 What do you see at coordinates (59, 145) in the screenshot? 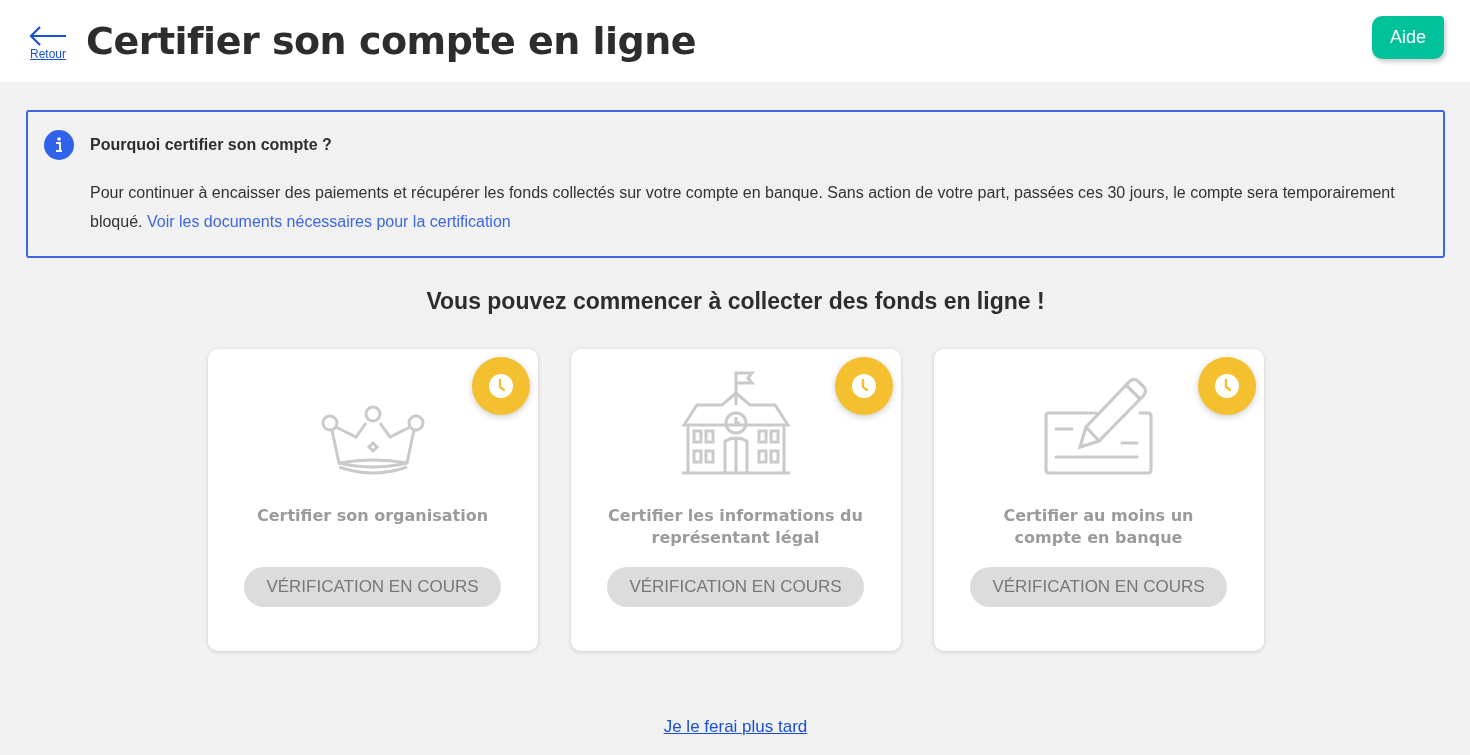
I see `info-icon` at bounding box center [59, 145].